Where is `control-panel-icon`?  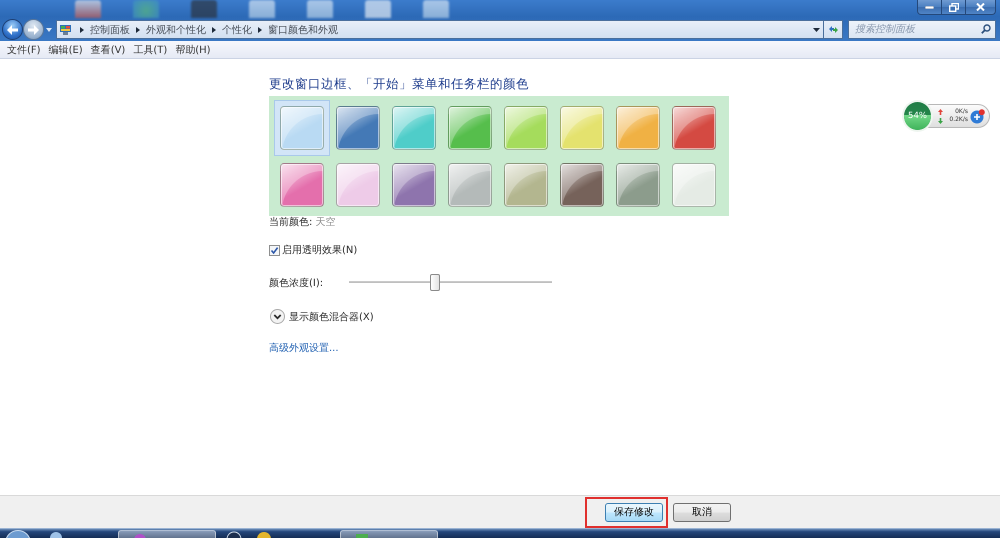
control-panel-icon is located at coordinates (65, 29).